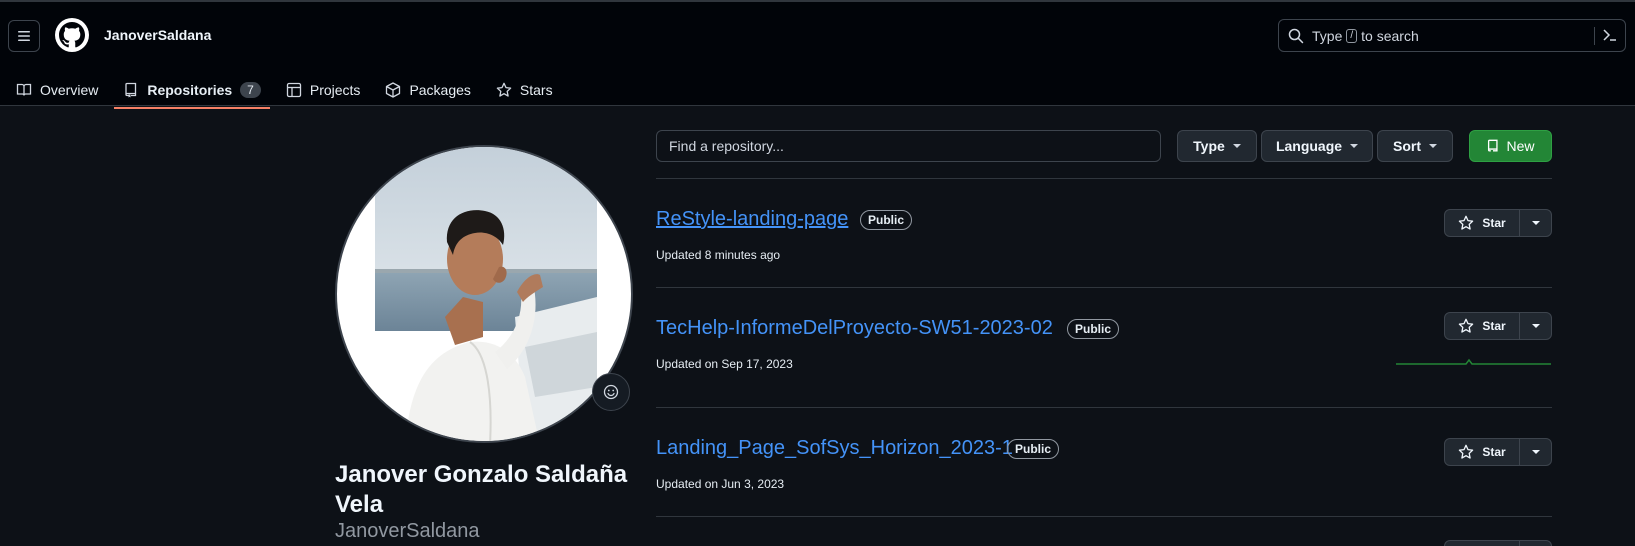  I want to click on repositories-count-badge: 7, so click(250, 90).